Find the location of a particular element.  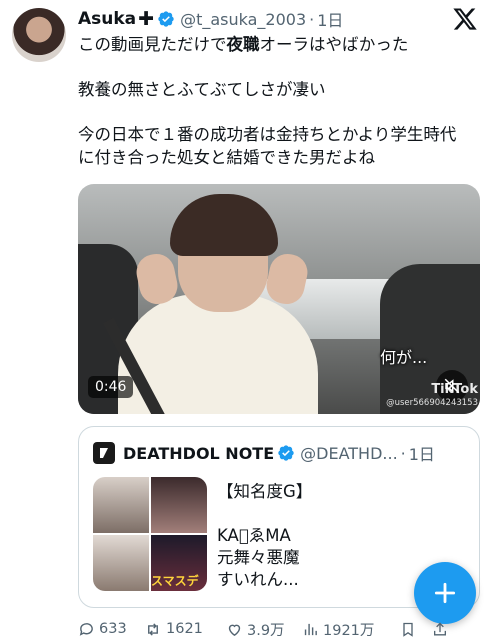

bookmark-icon is located at coordinates (408, 629).